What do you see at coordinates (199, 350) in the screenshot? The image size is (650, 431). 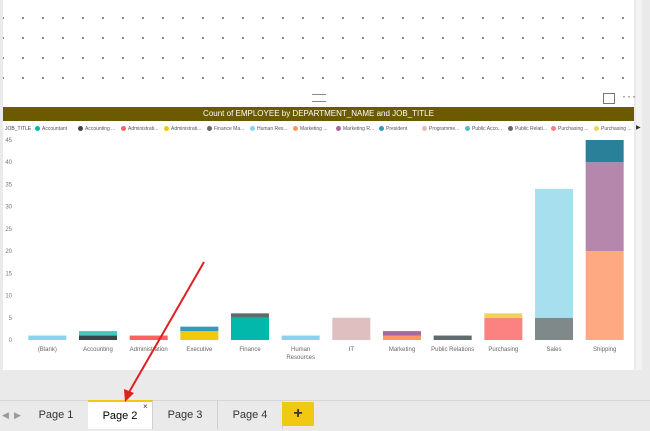 I see `x-tick-label: Executive` at bounding box center [199, 350].